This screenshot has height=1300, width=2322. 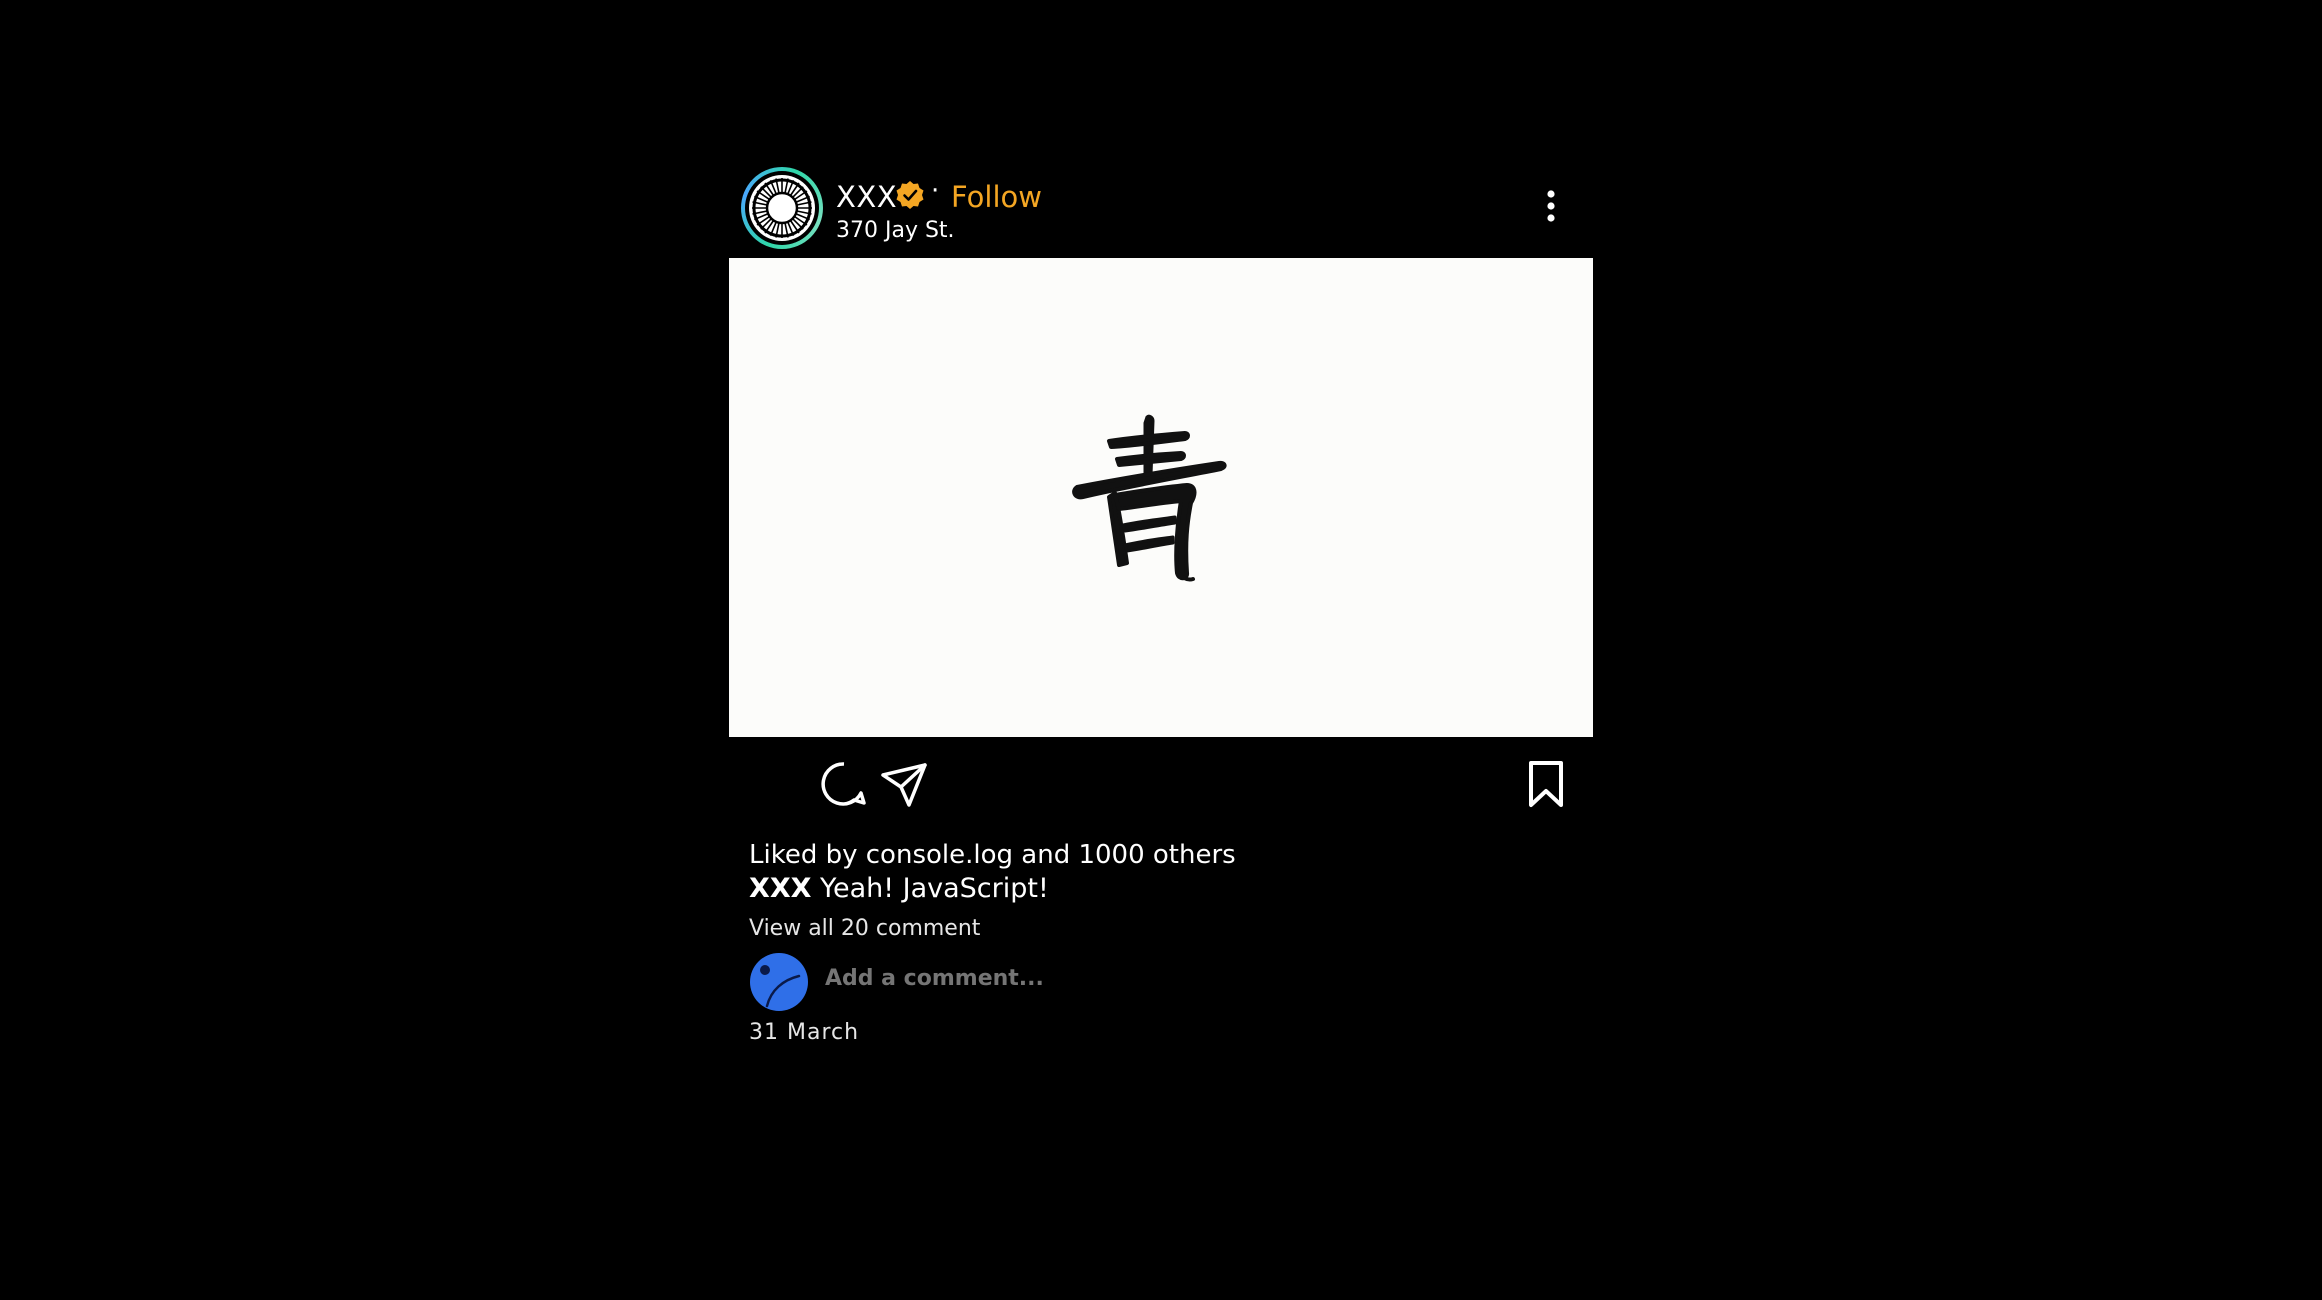 I want to click on bookmark-icon, so click(x=1546, y=784).